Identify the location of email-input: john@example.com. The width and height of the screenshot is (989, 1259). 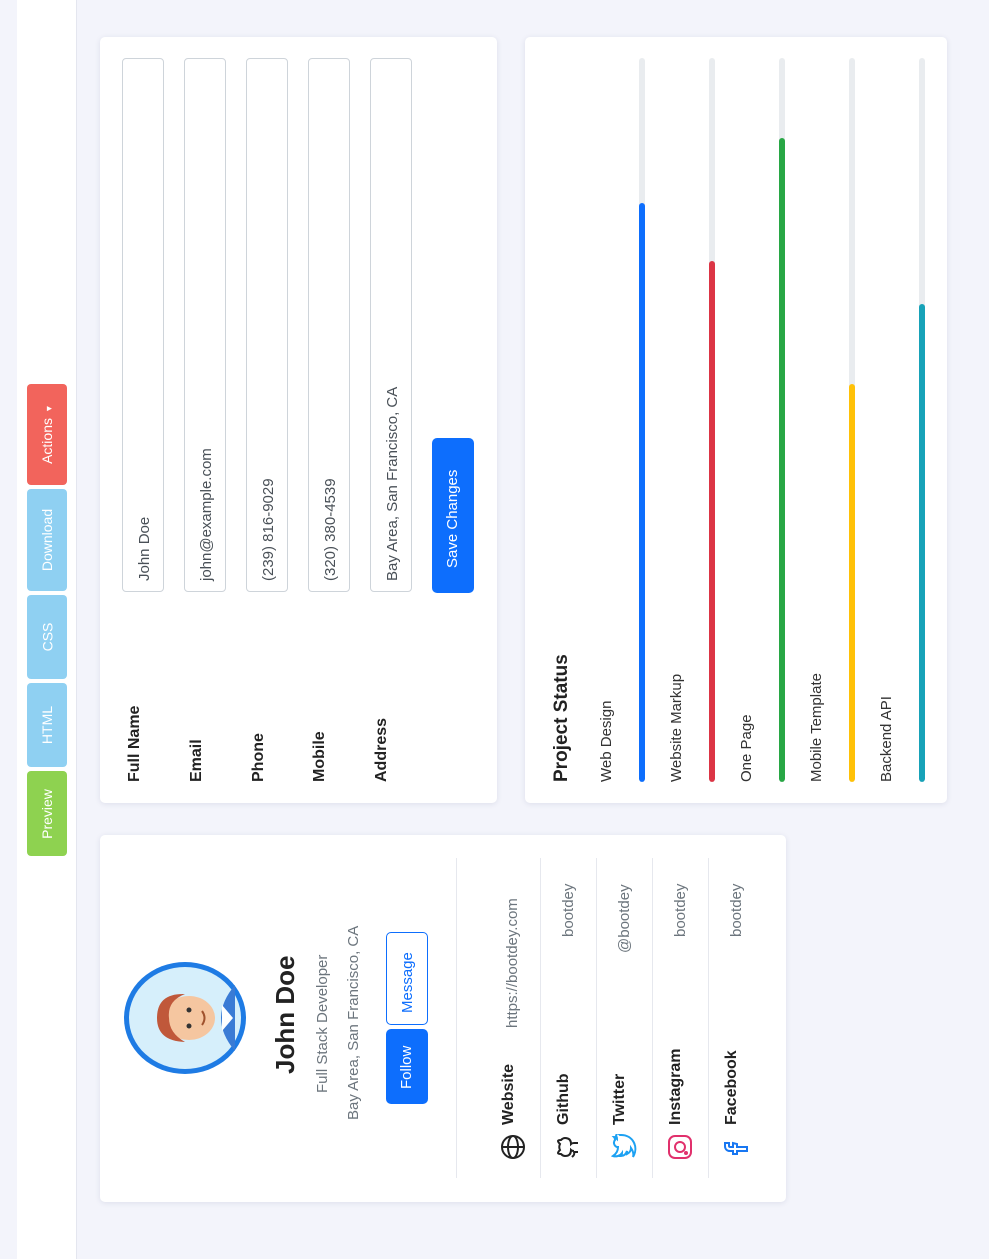
(205, 325).